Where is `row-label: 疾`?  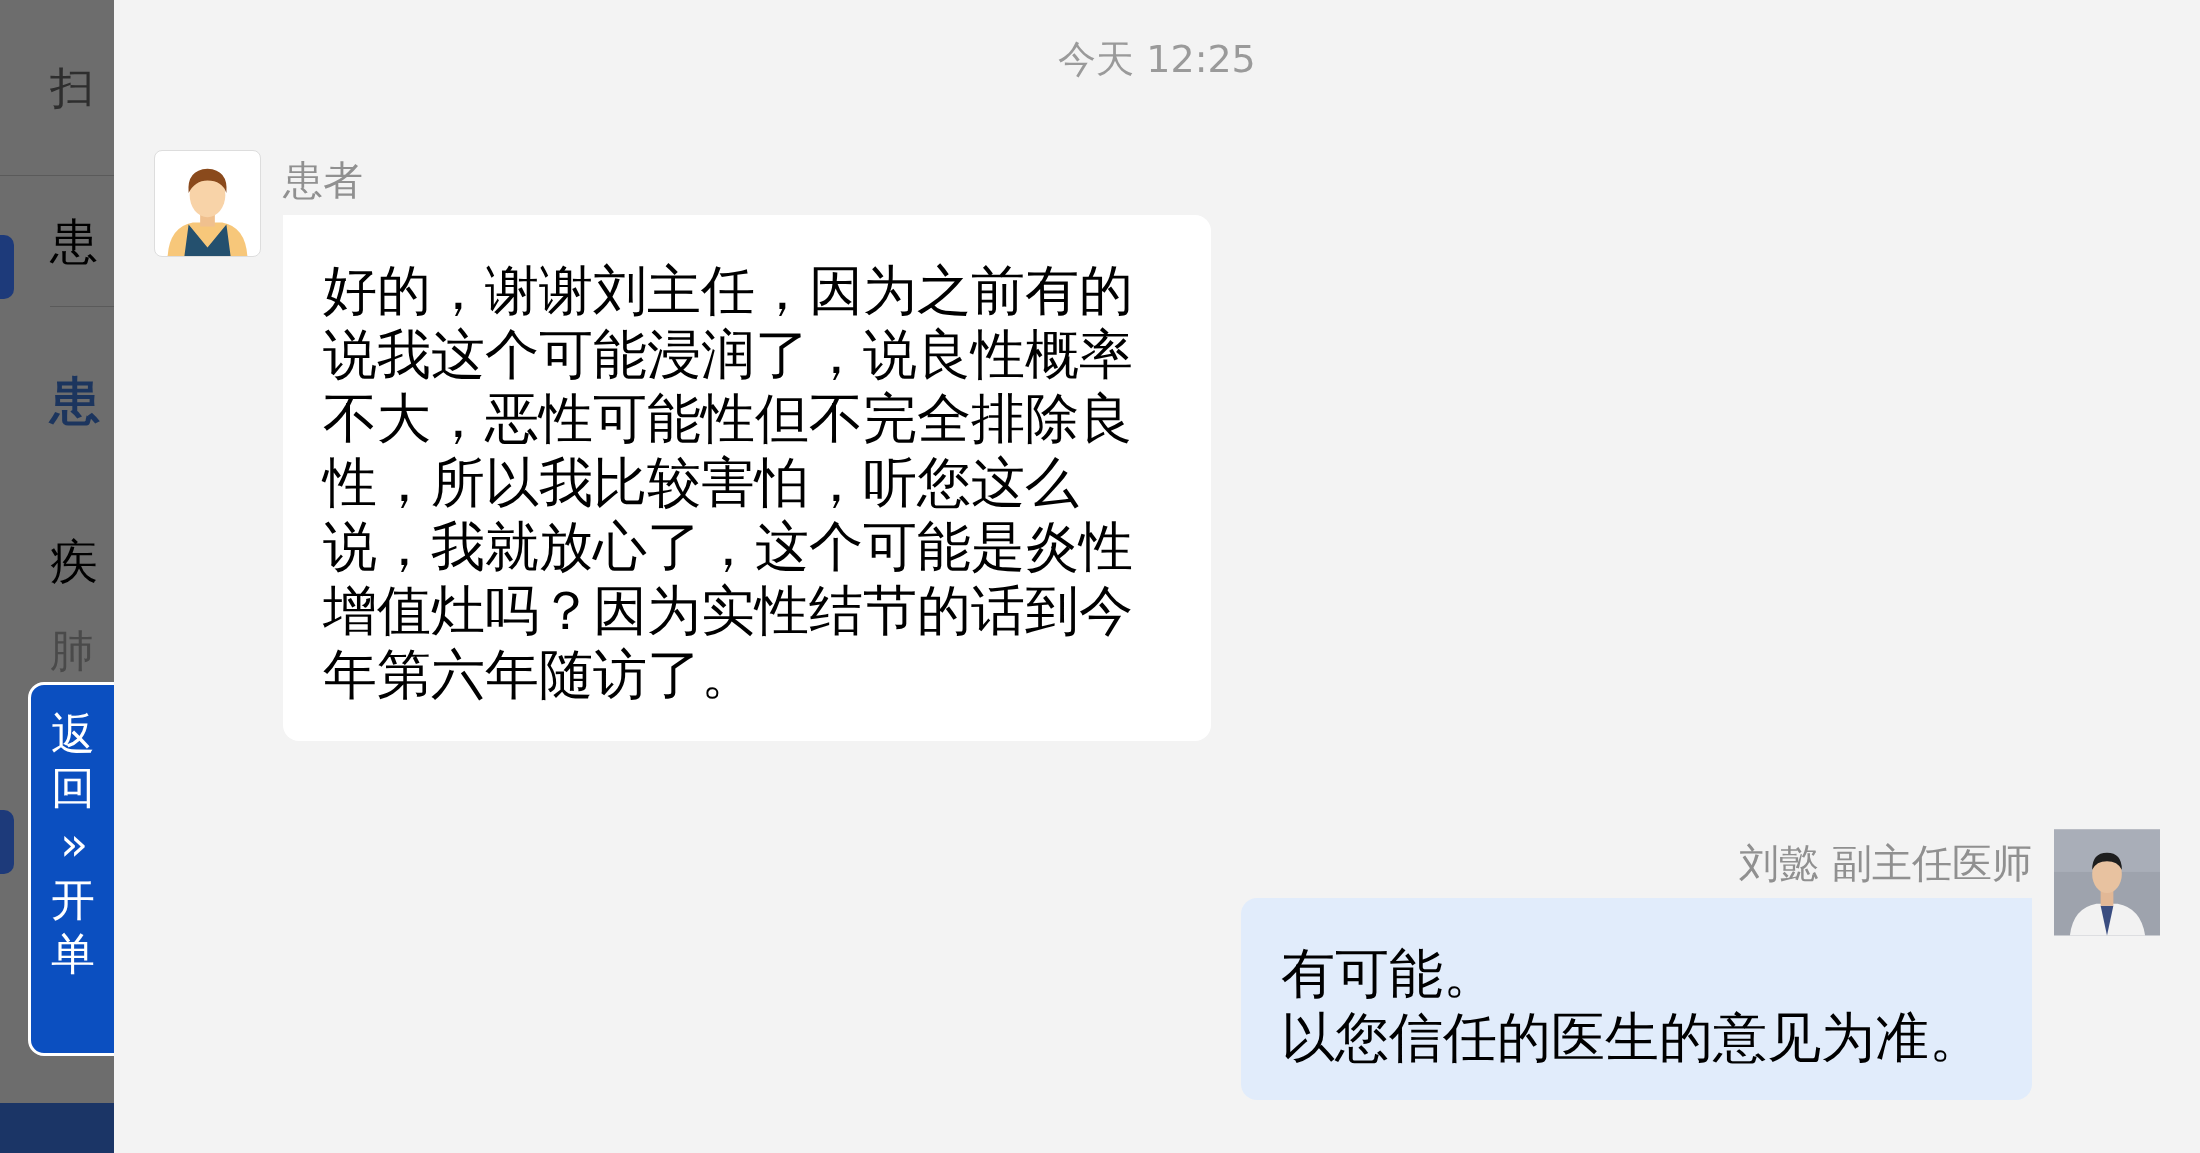 row-label: 疾 is located at coordinates (74, 561).